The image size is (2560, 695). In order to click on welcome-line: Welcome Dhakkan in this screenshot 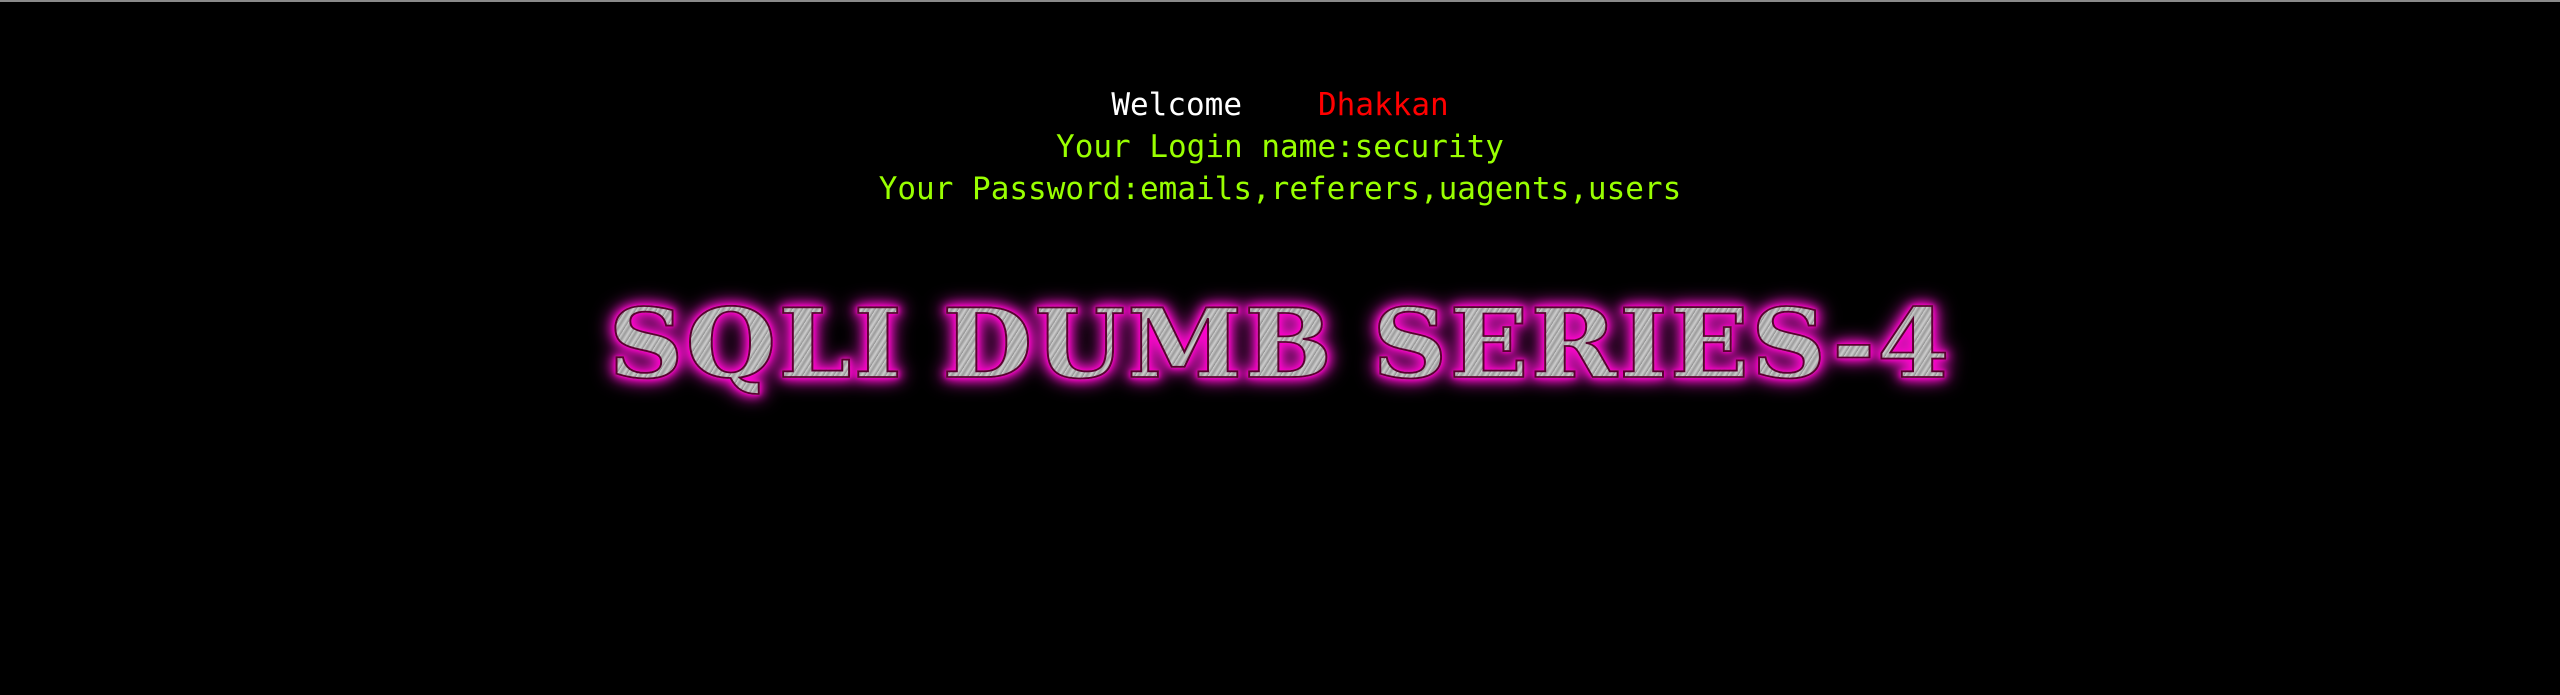, I will do `click(1280, 105)`.